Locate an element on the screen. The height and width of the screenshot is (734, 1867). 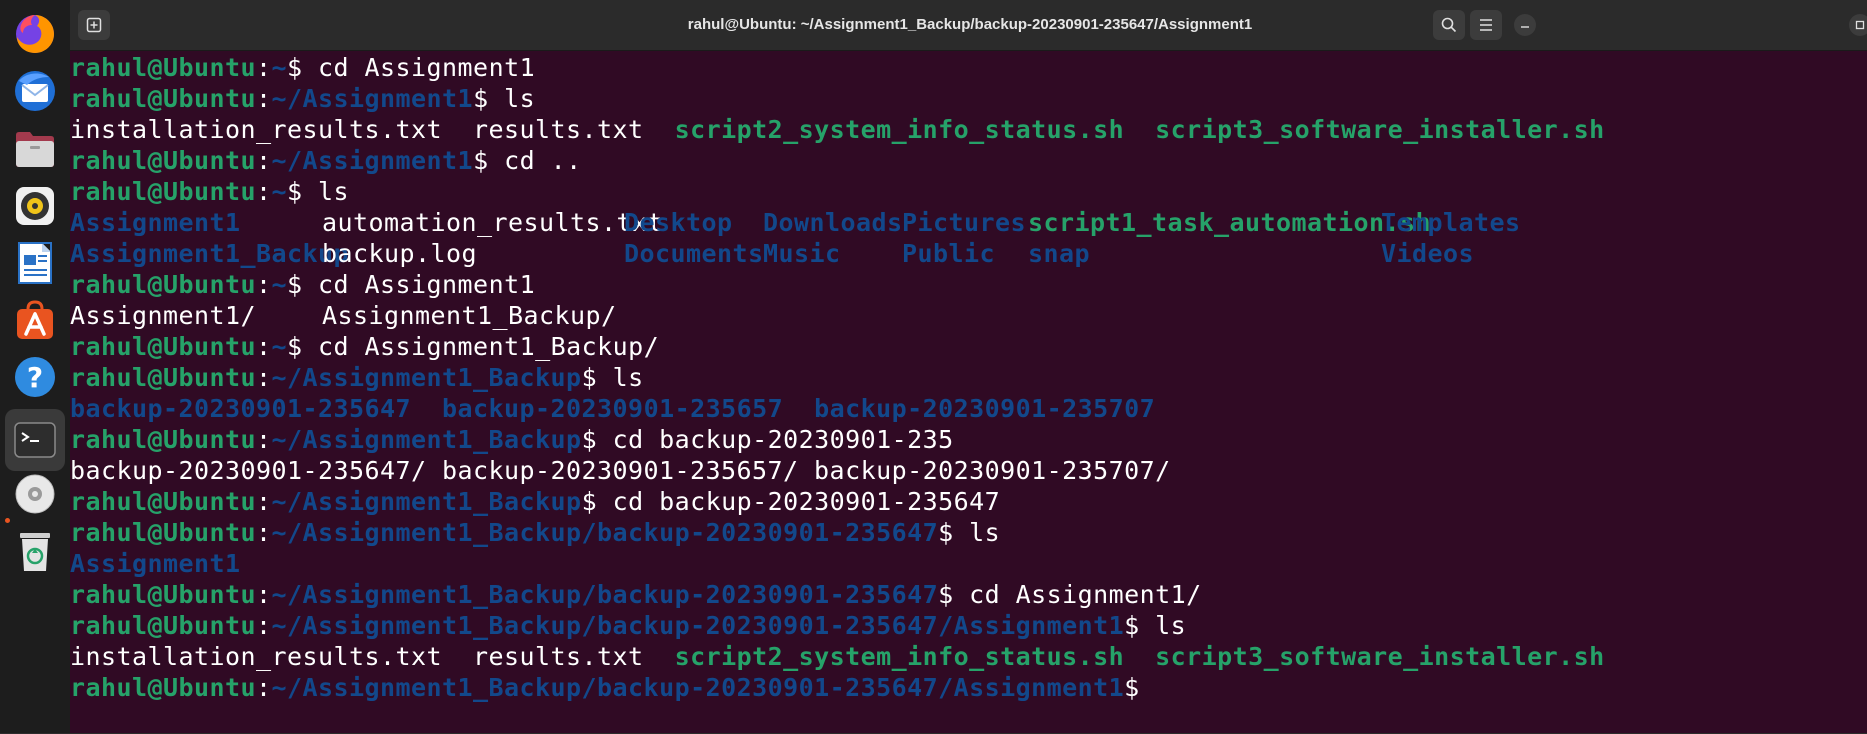
disc-icon is located at coordinates (35, 494).